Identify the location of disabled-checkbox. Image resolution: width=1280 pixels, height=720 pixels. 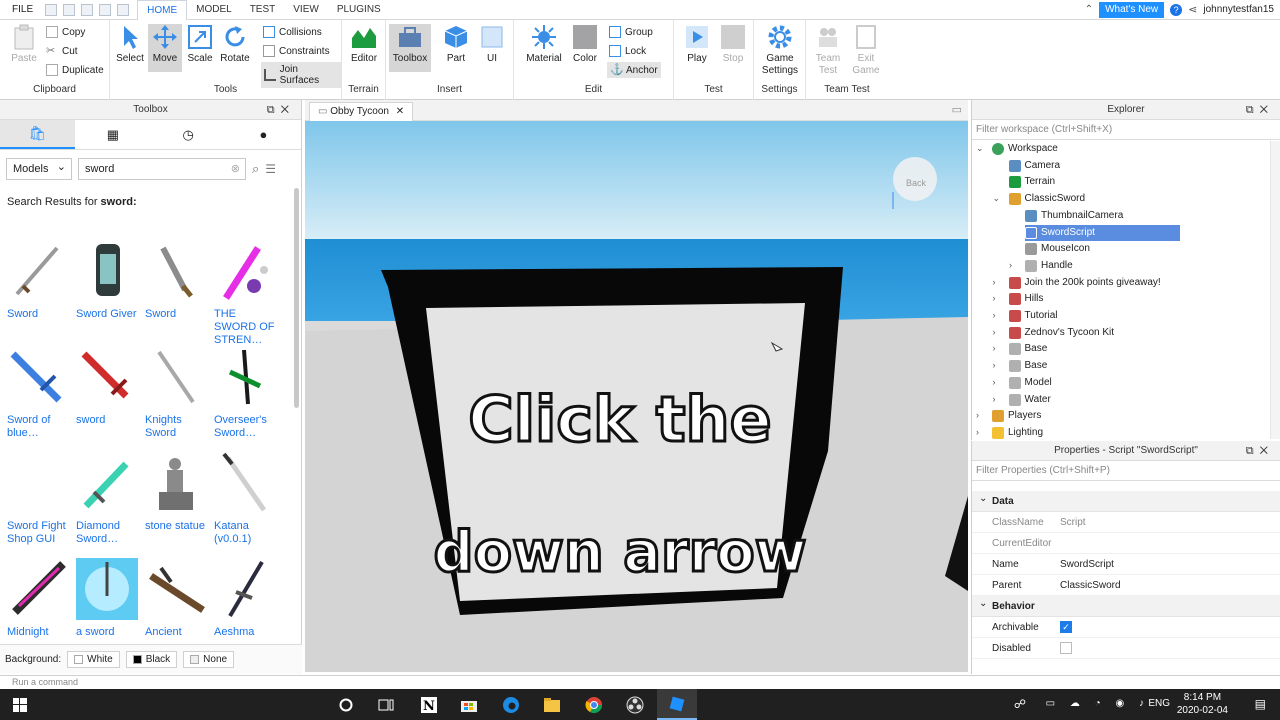
(1066, 648).